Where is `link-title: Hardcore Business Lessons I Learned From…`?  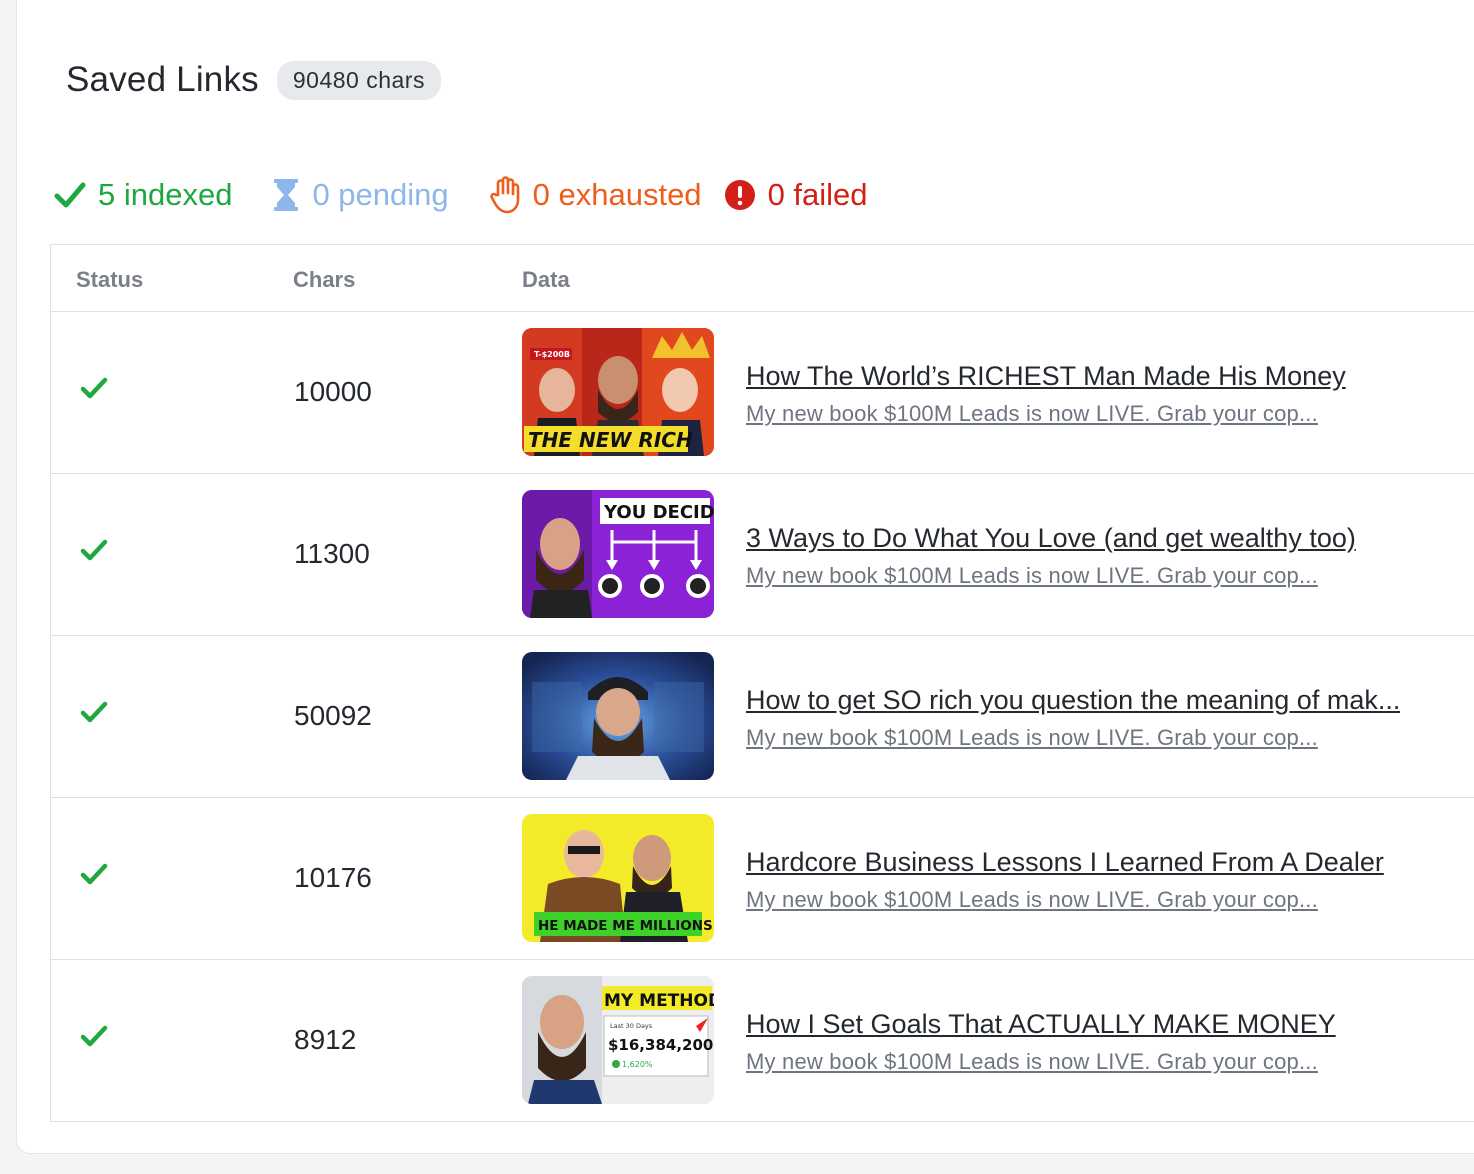 link-title: Hardcore Business Lessons I Learned From… is located at coordinates (1065, 862).